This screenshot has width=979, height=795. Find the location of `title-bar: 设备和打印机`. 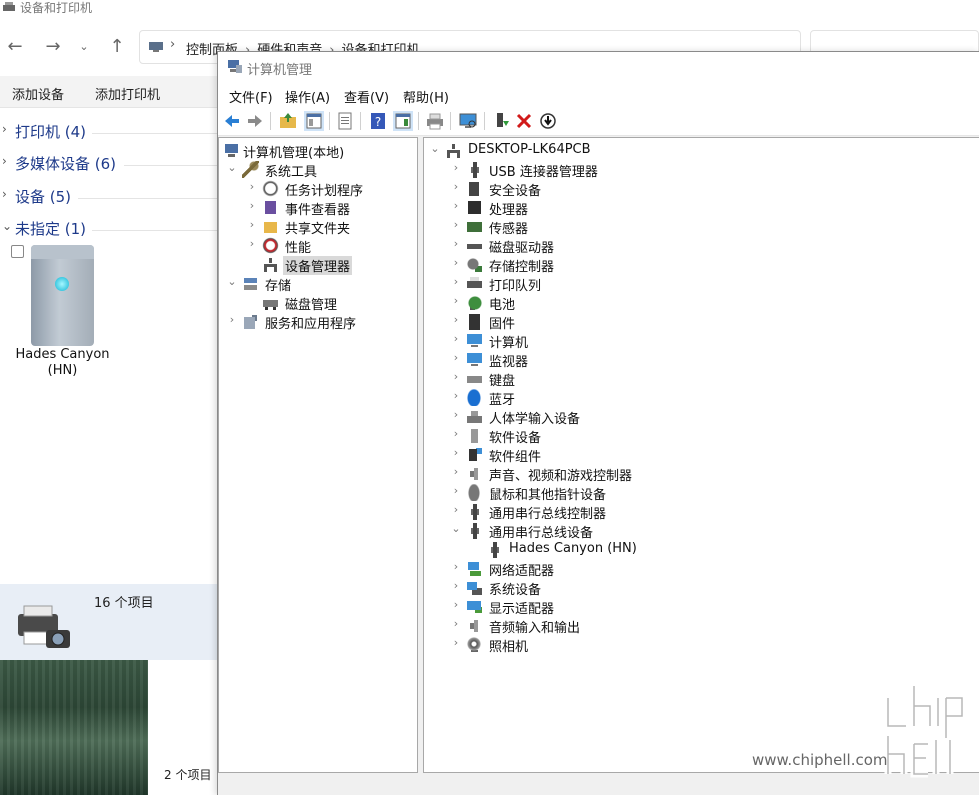

title-bar: 设备和打印机 is located at coordinates (489, 8).